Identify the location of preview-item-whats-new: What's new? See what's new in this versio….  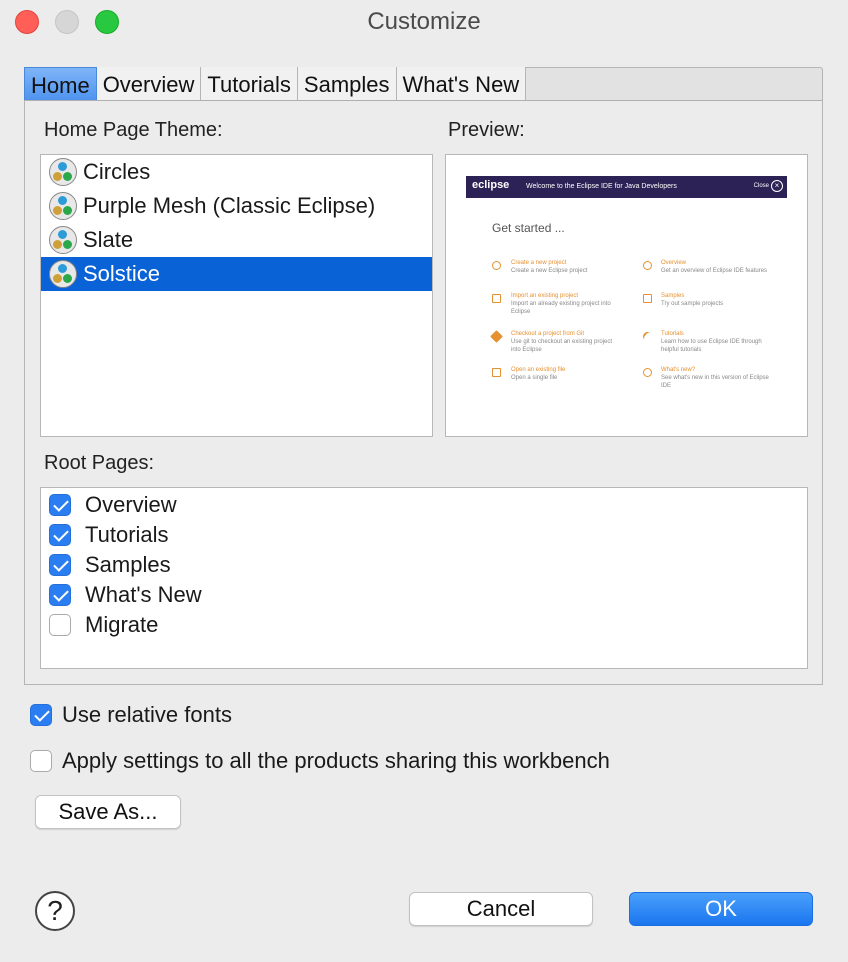
(715, 378).